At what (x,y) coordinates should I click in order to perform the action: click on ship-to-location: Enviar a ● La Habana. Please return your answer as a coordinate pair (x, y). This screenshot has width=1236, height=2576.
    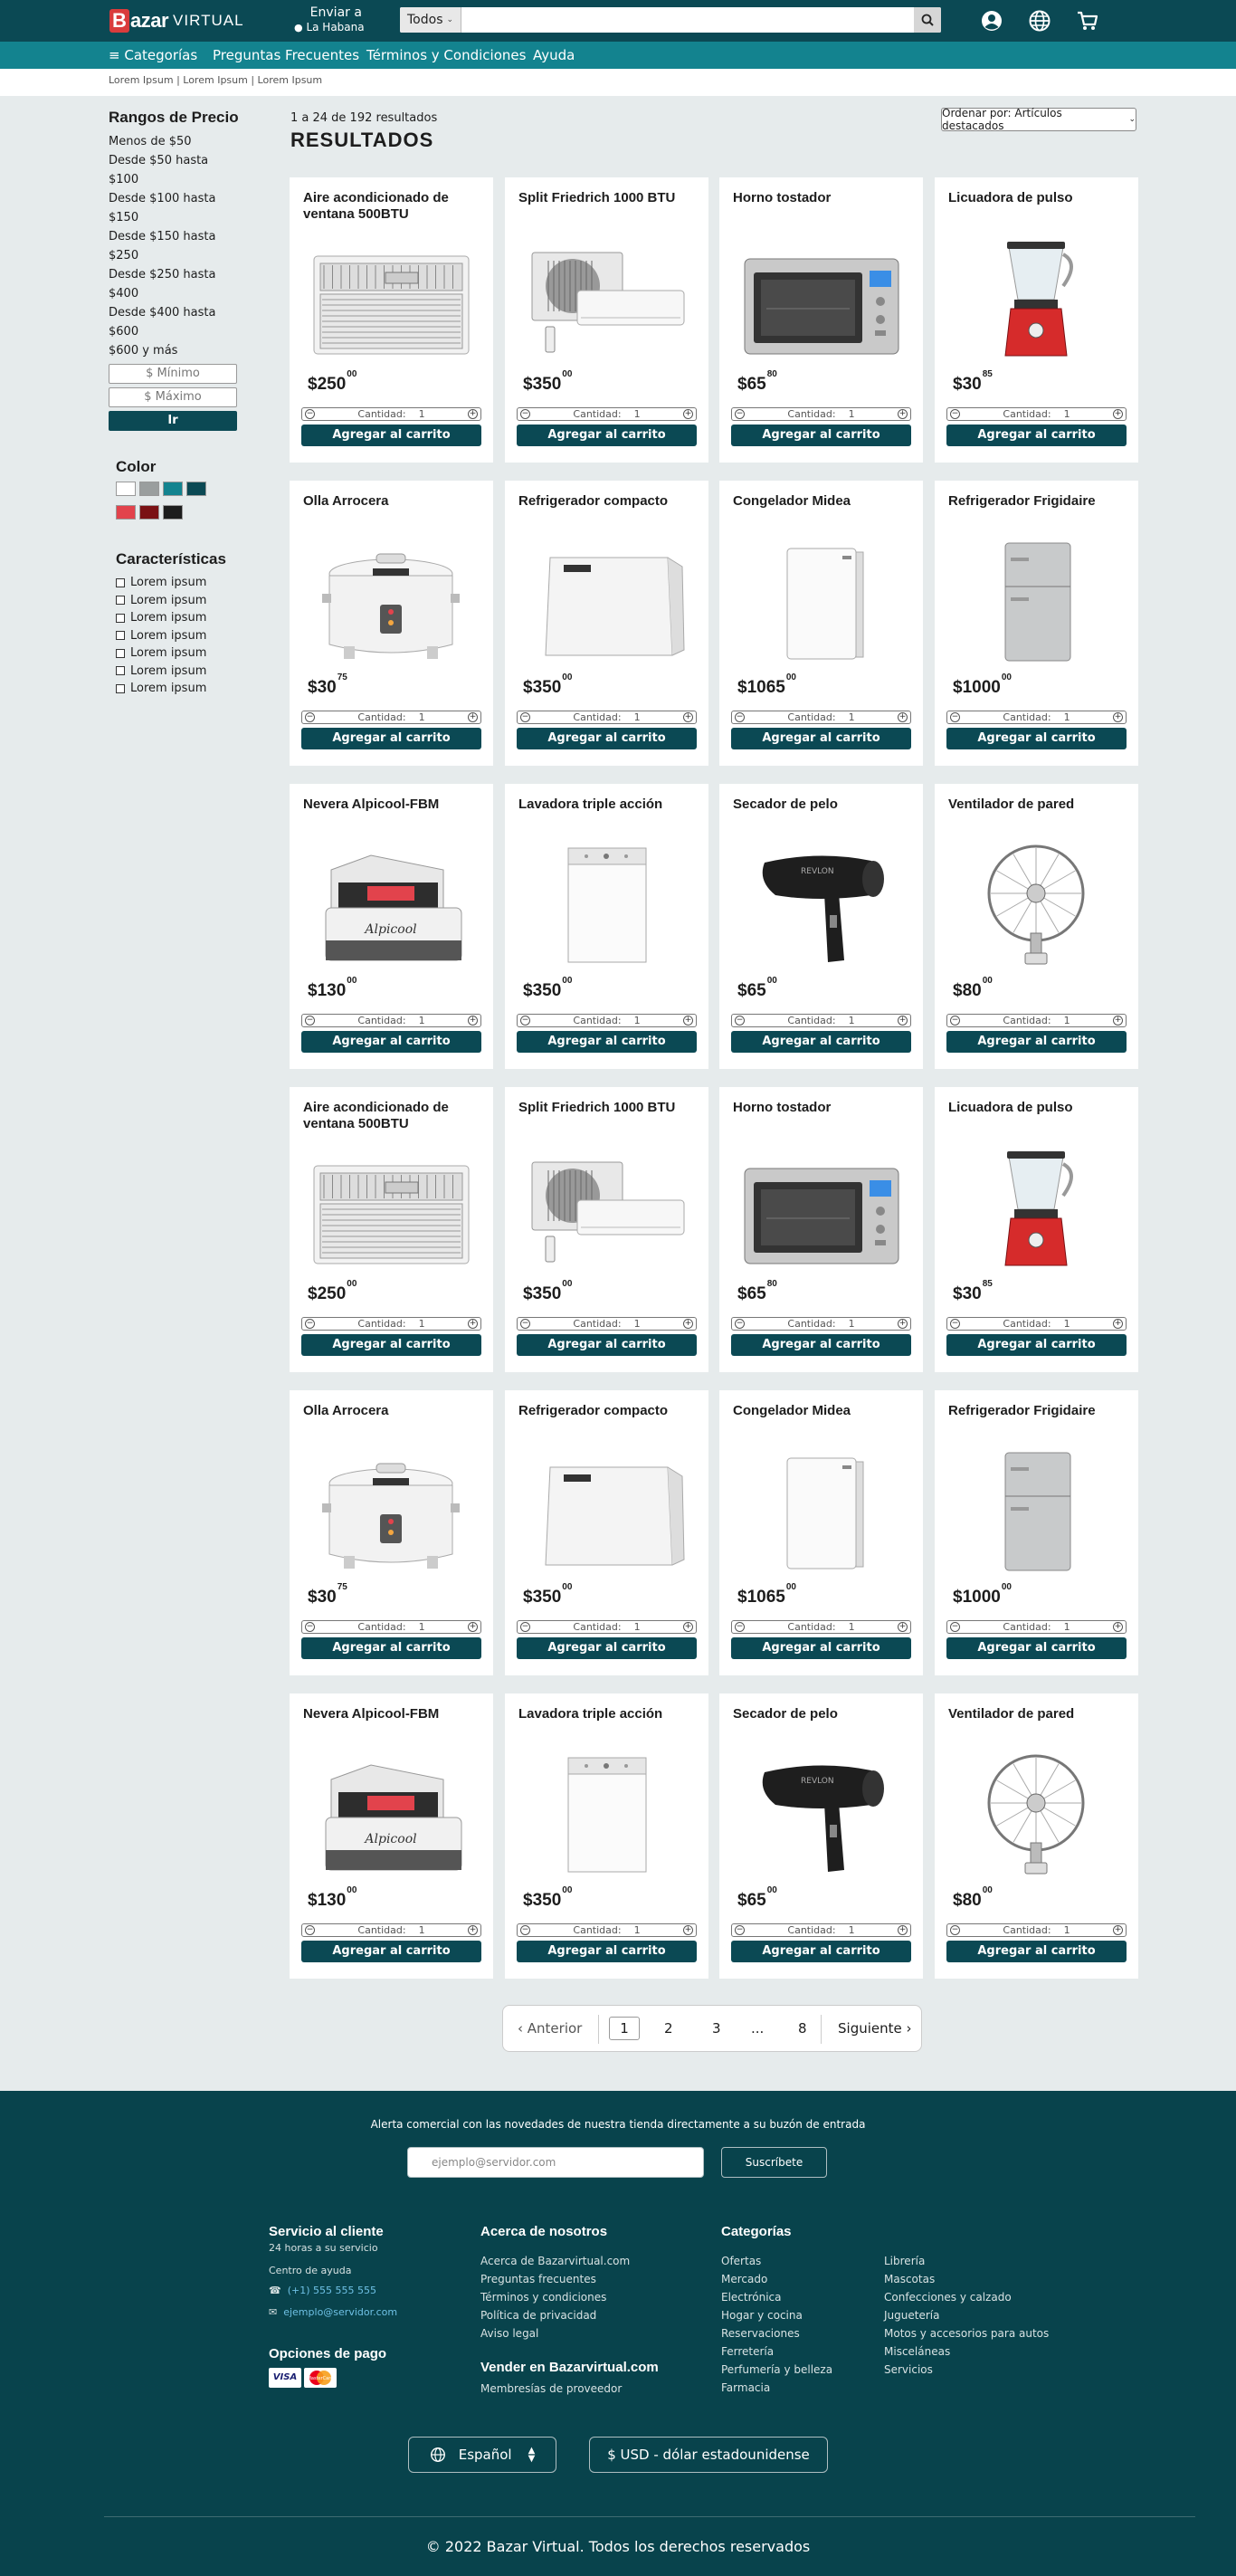
    Looking at the image, I should click on (329, 20).